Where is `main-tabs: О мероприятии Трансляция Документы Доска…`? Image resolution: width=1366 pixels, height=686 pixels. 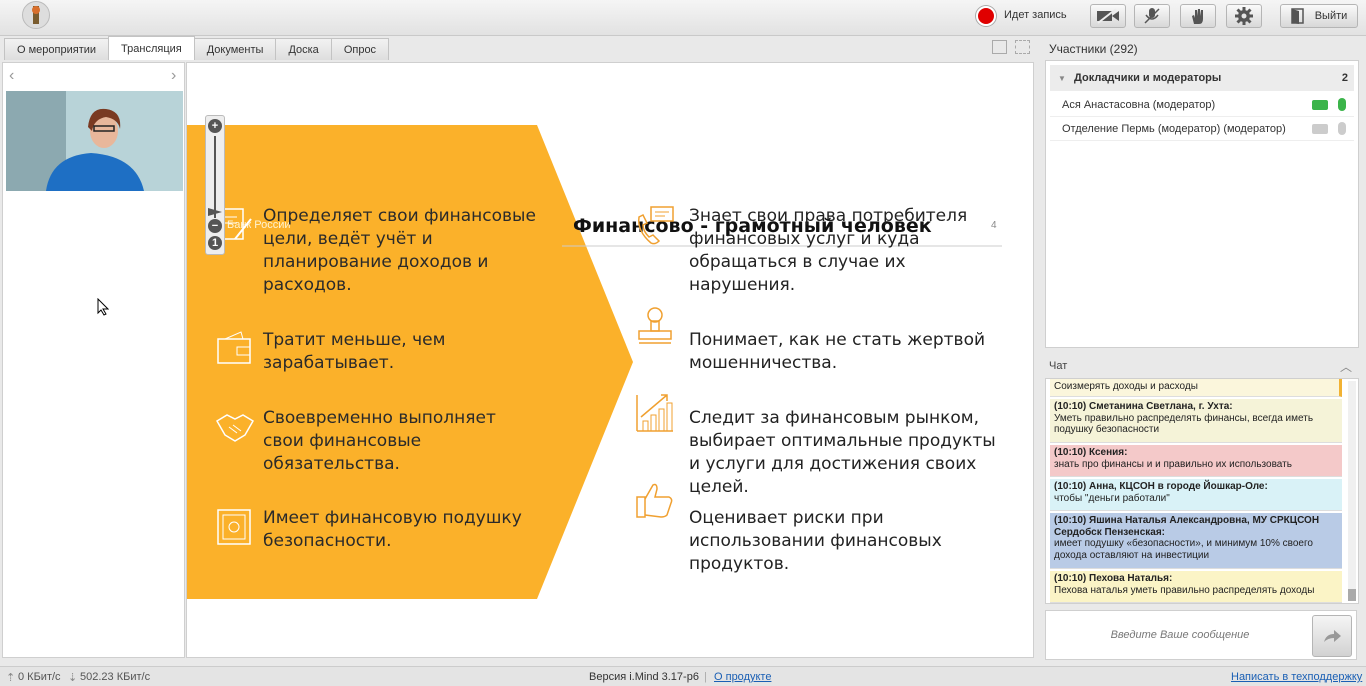 main-tabs: О мероприятии Трансляция Документы Доска… is located at coordinates (197, 48).